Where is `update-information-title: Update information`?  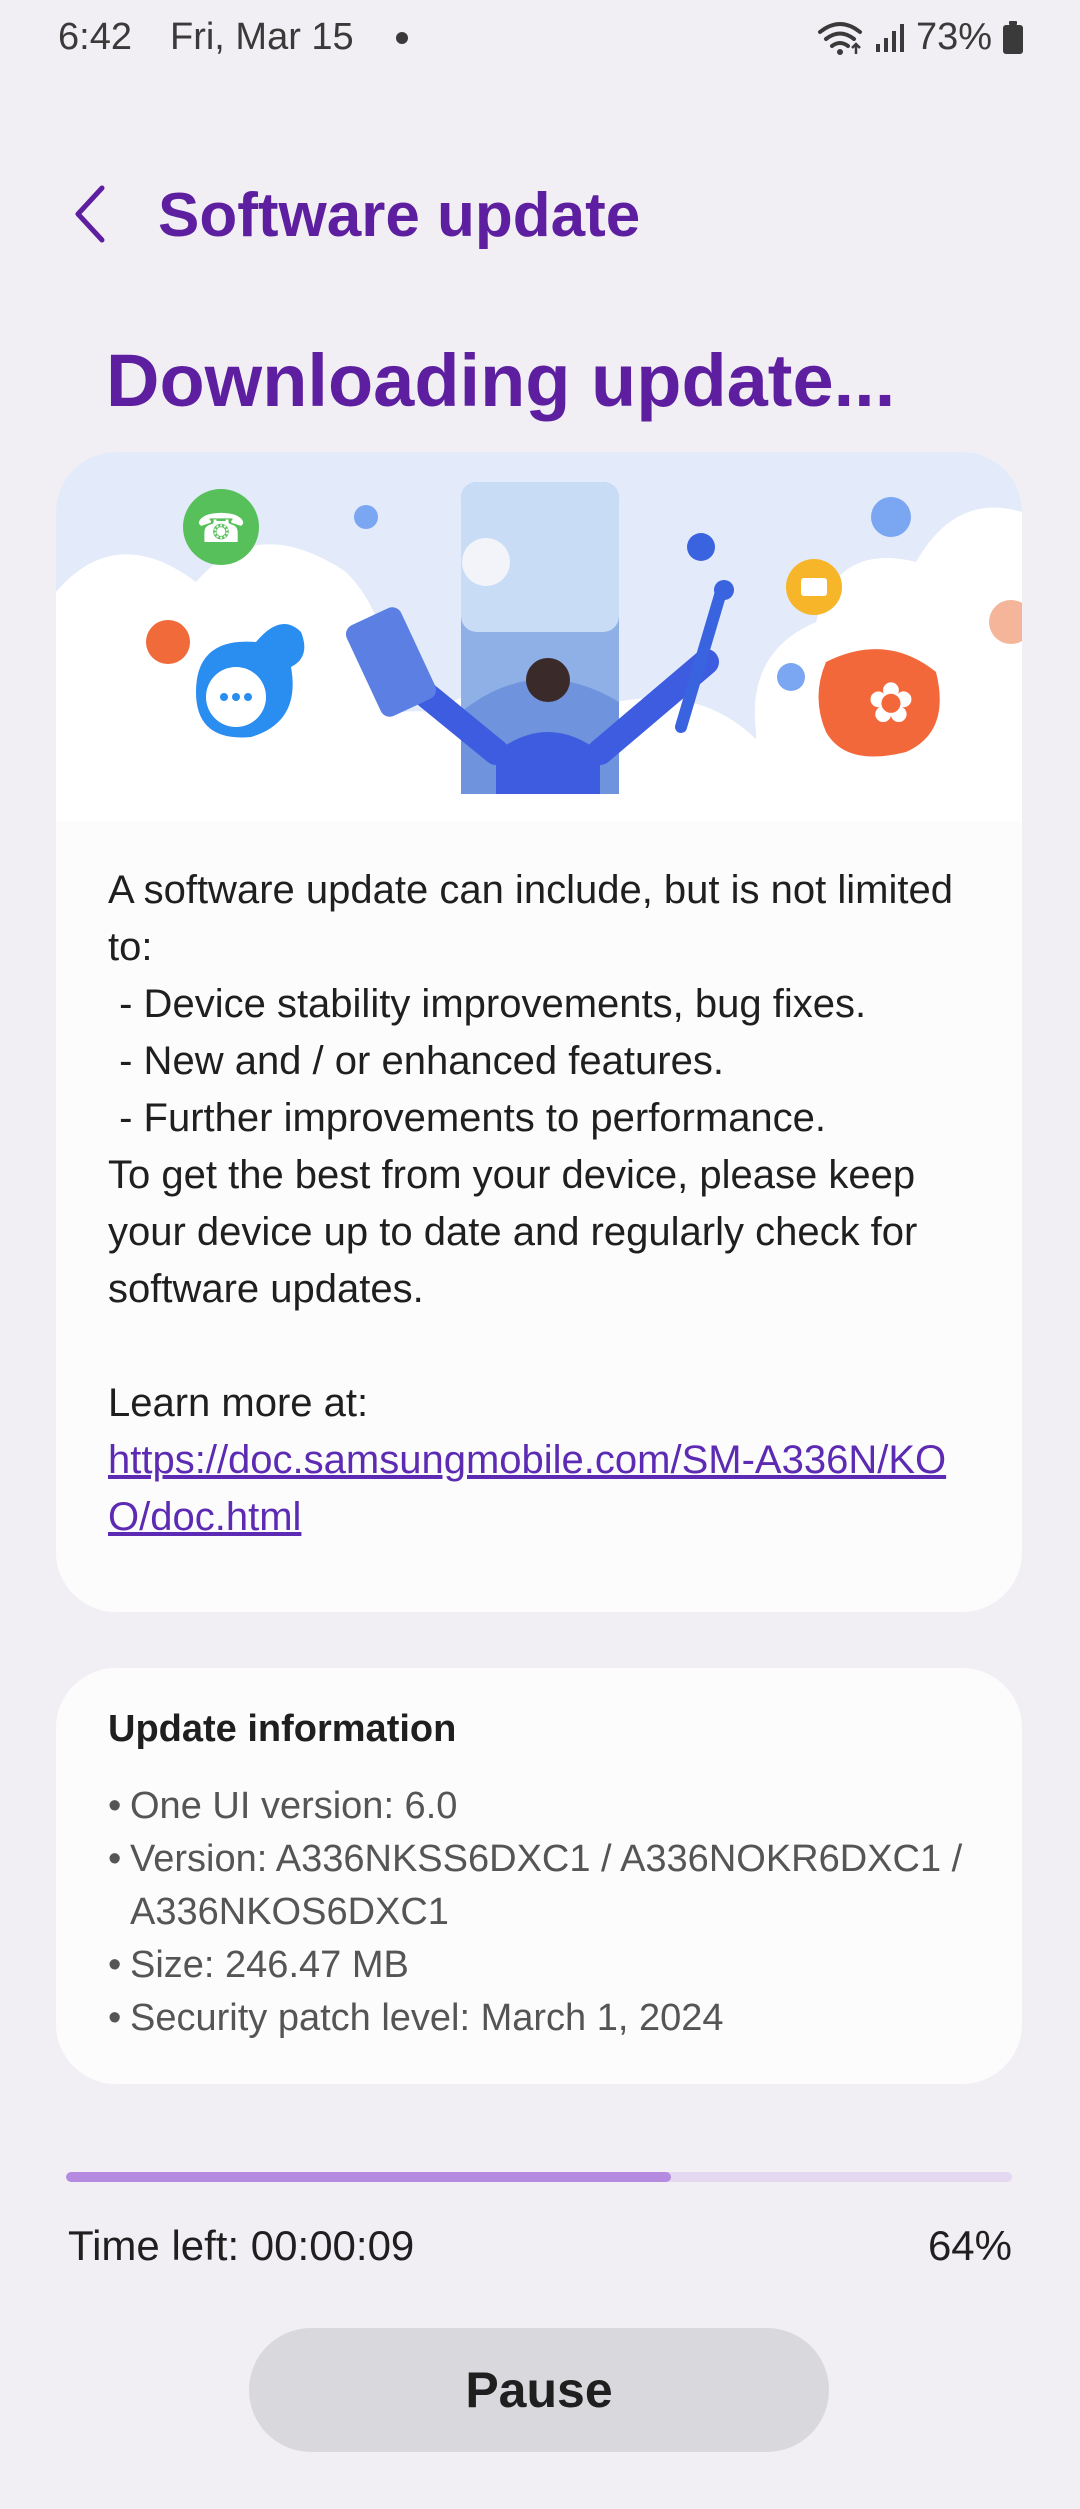
update-information-title: Update information is located at coordinates (282, 1729).